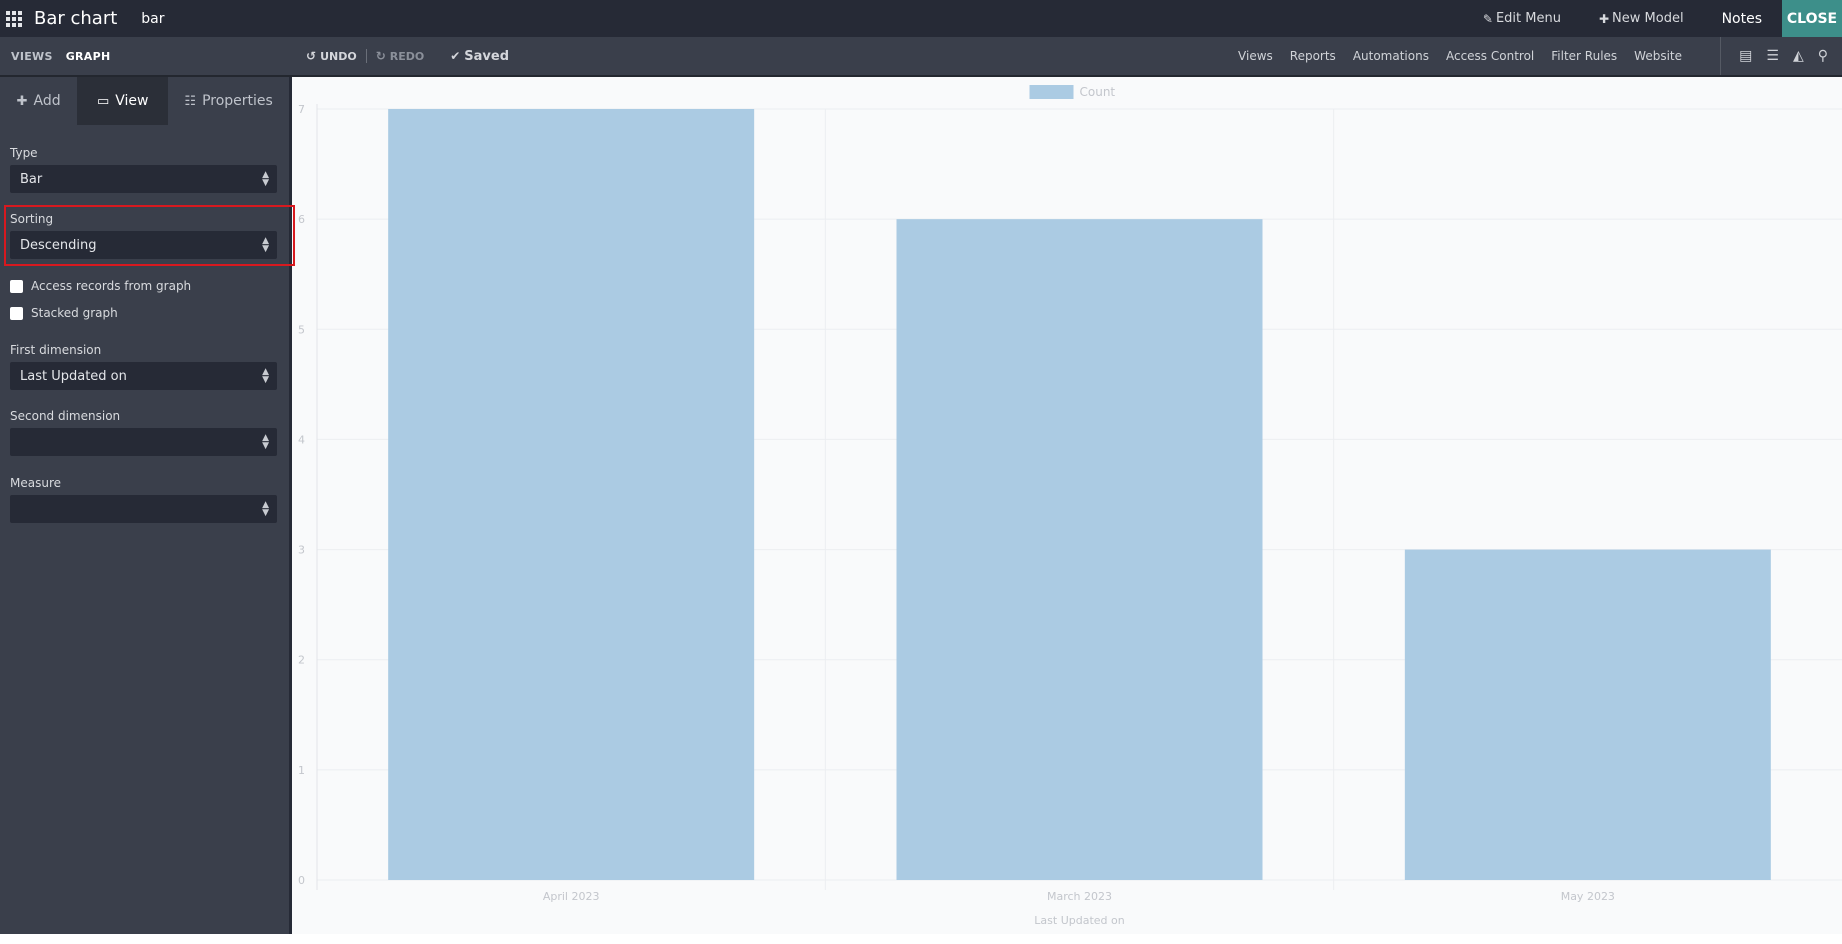 The image size is (1842, 944). I want to click on menu-website: Website, so click(1658, 56).